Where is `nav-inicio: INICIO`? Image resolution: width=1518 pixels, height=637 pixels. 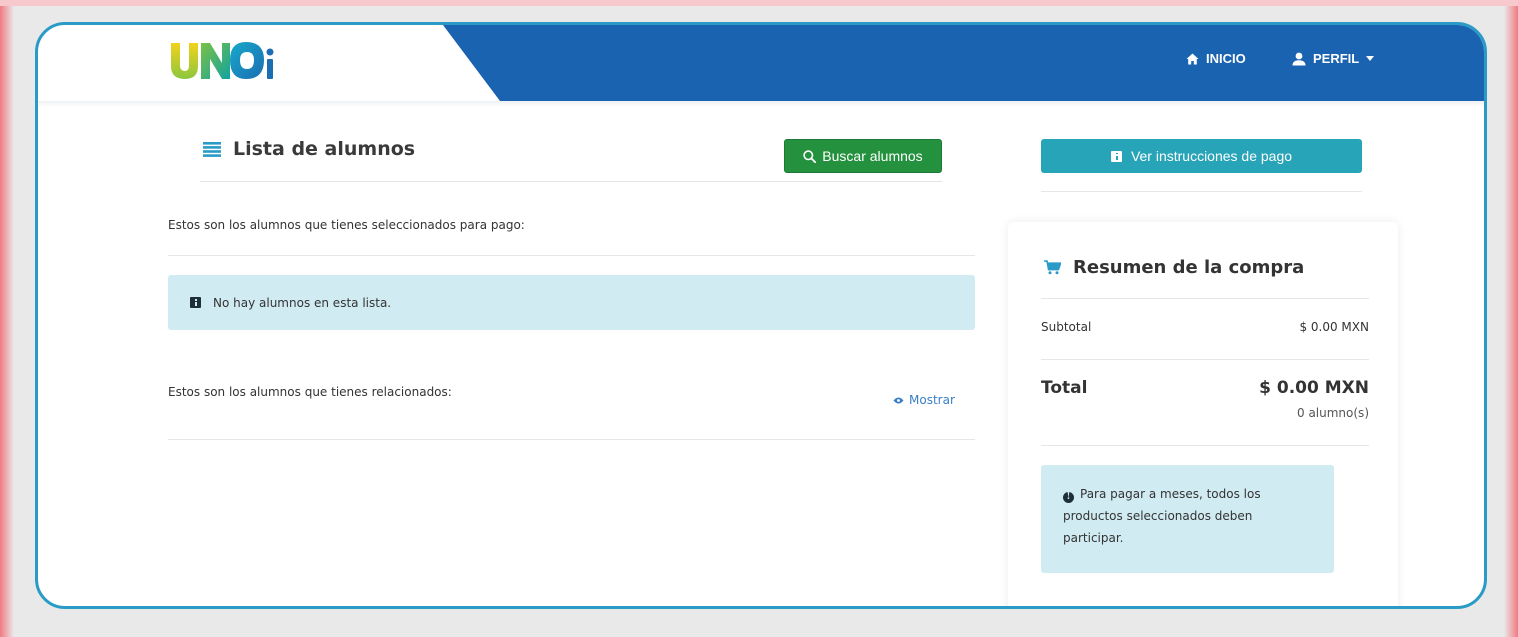
nav-inicio: INICIO is located at coordinates (1216, 58).